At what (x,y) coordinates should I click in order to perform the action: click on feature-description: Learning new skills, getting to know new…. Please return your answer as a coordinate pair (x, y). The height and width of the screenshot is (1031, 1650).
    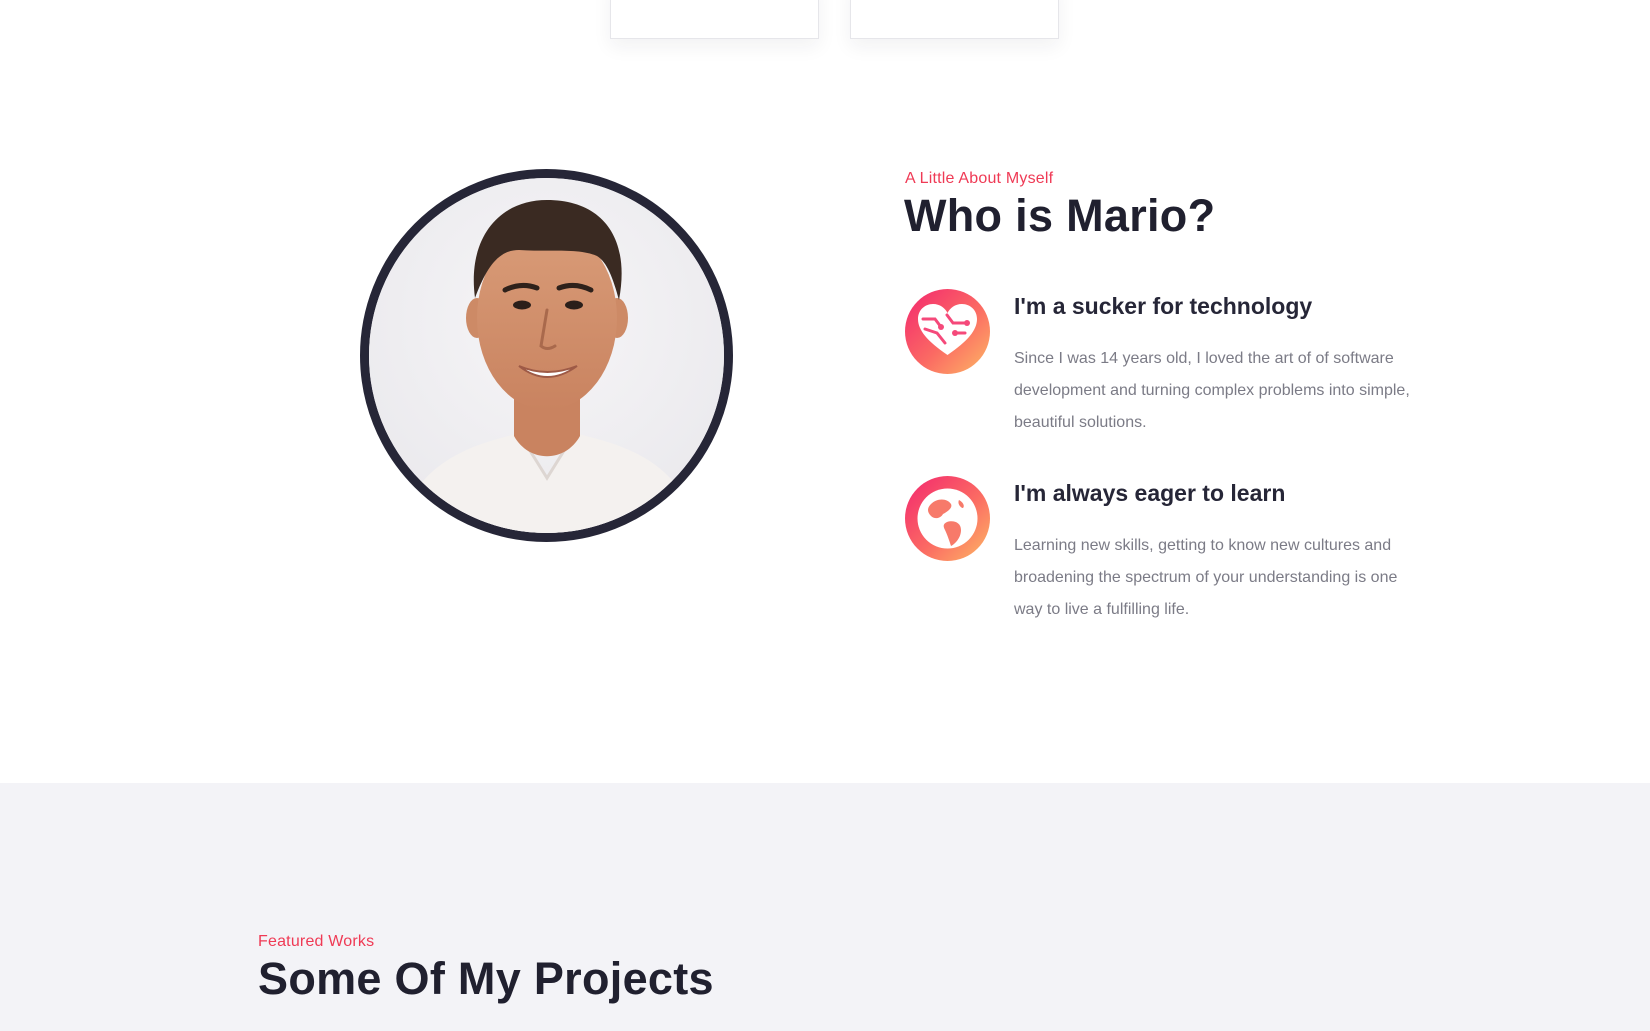
    Looking at the image, I should click on (1206, 577).